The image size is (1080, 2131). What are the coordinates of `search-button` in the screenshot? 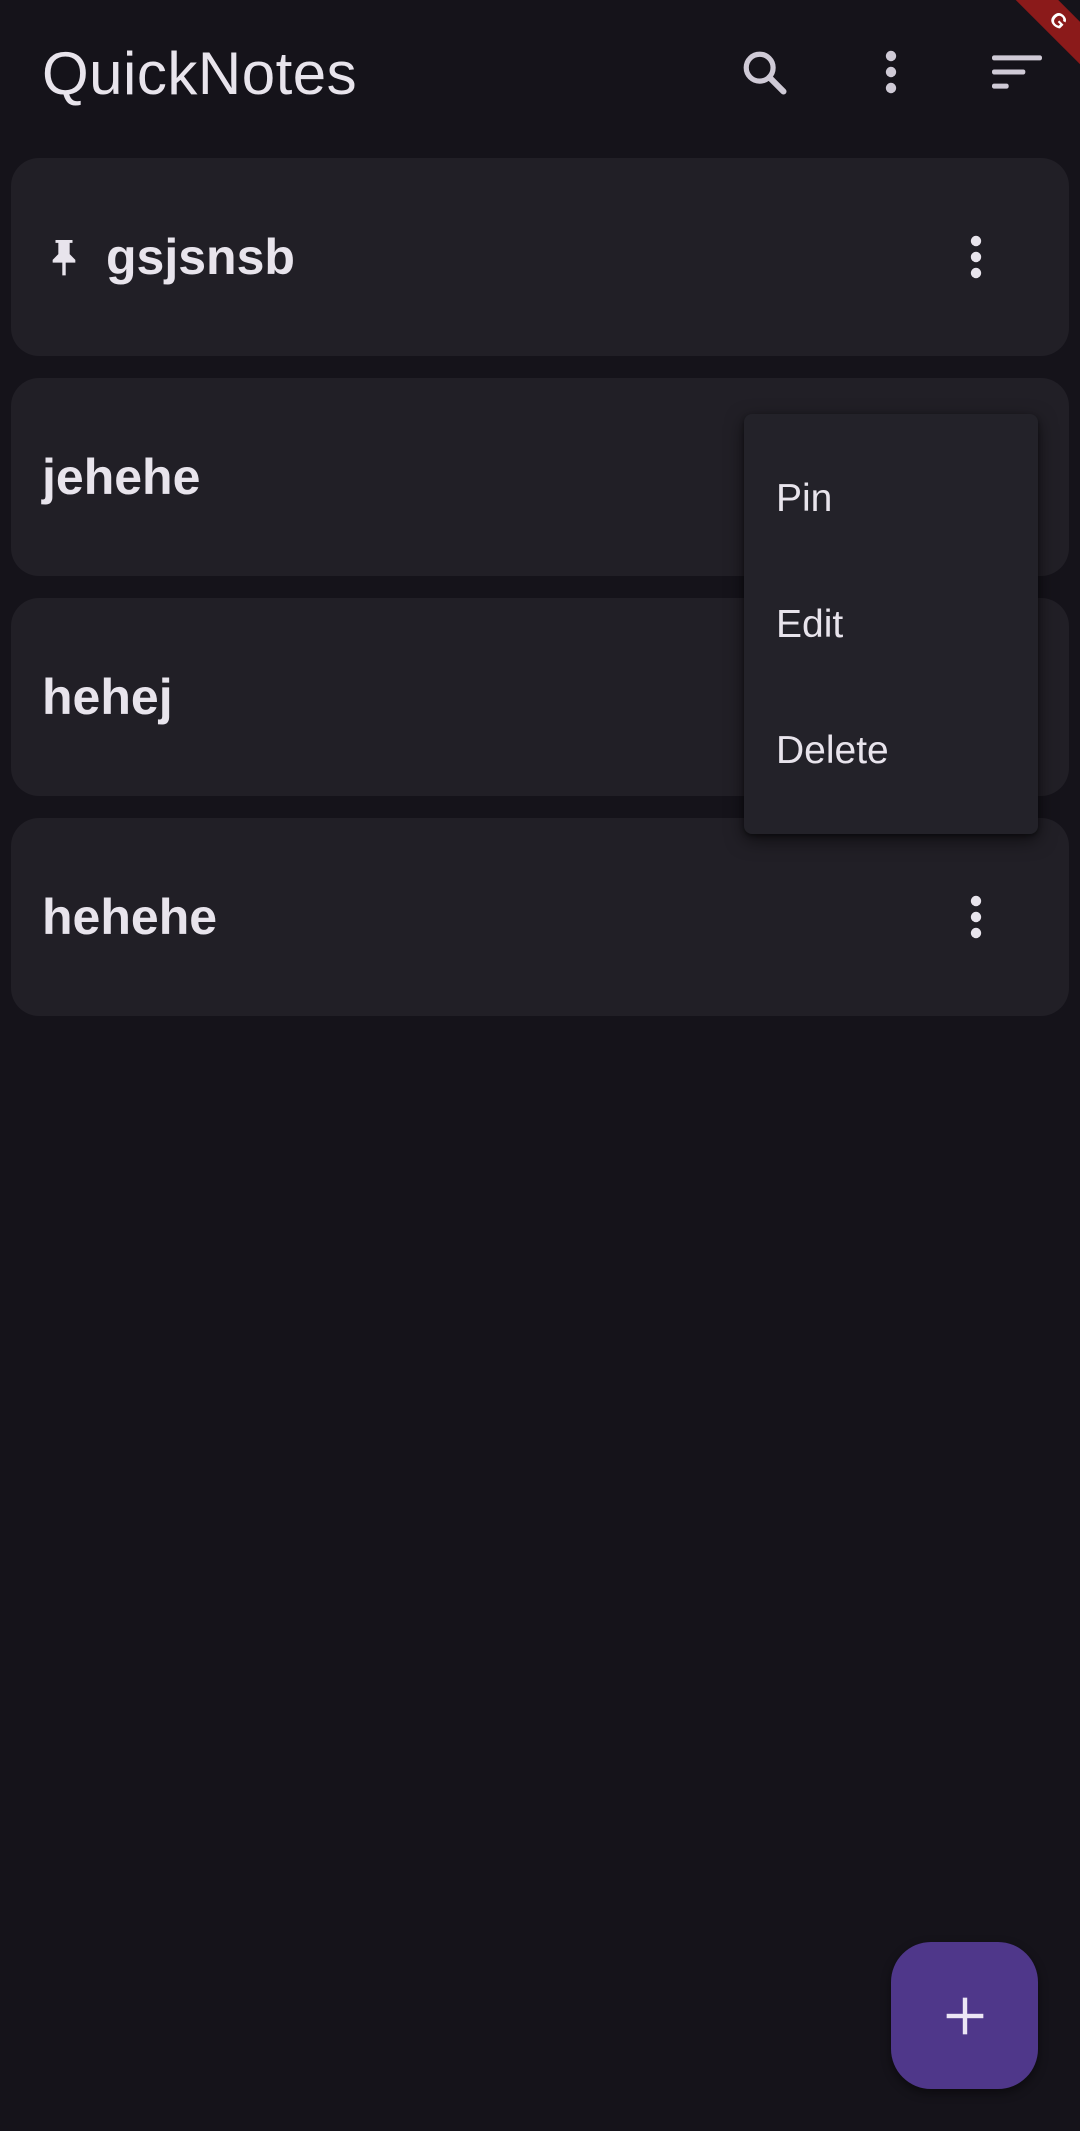 It's located at (764, 72).